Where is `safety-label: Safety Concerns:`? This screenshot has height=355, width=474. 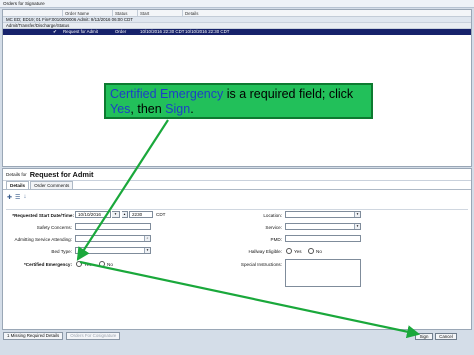 safety-label: Safety Concerns: is located at coordinates (54, 227).